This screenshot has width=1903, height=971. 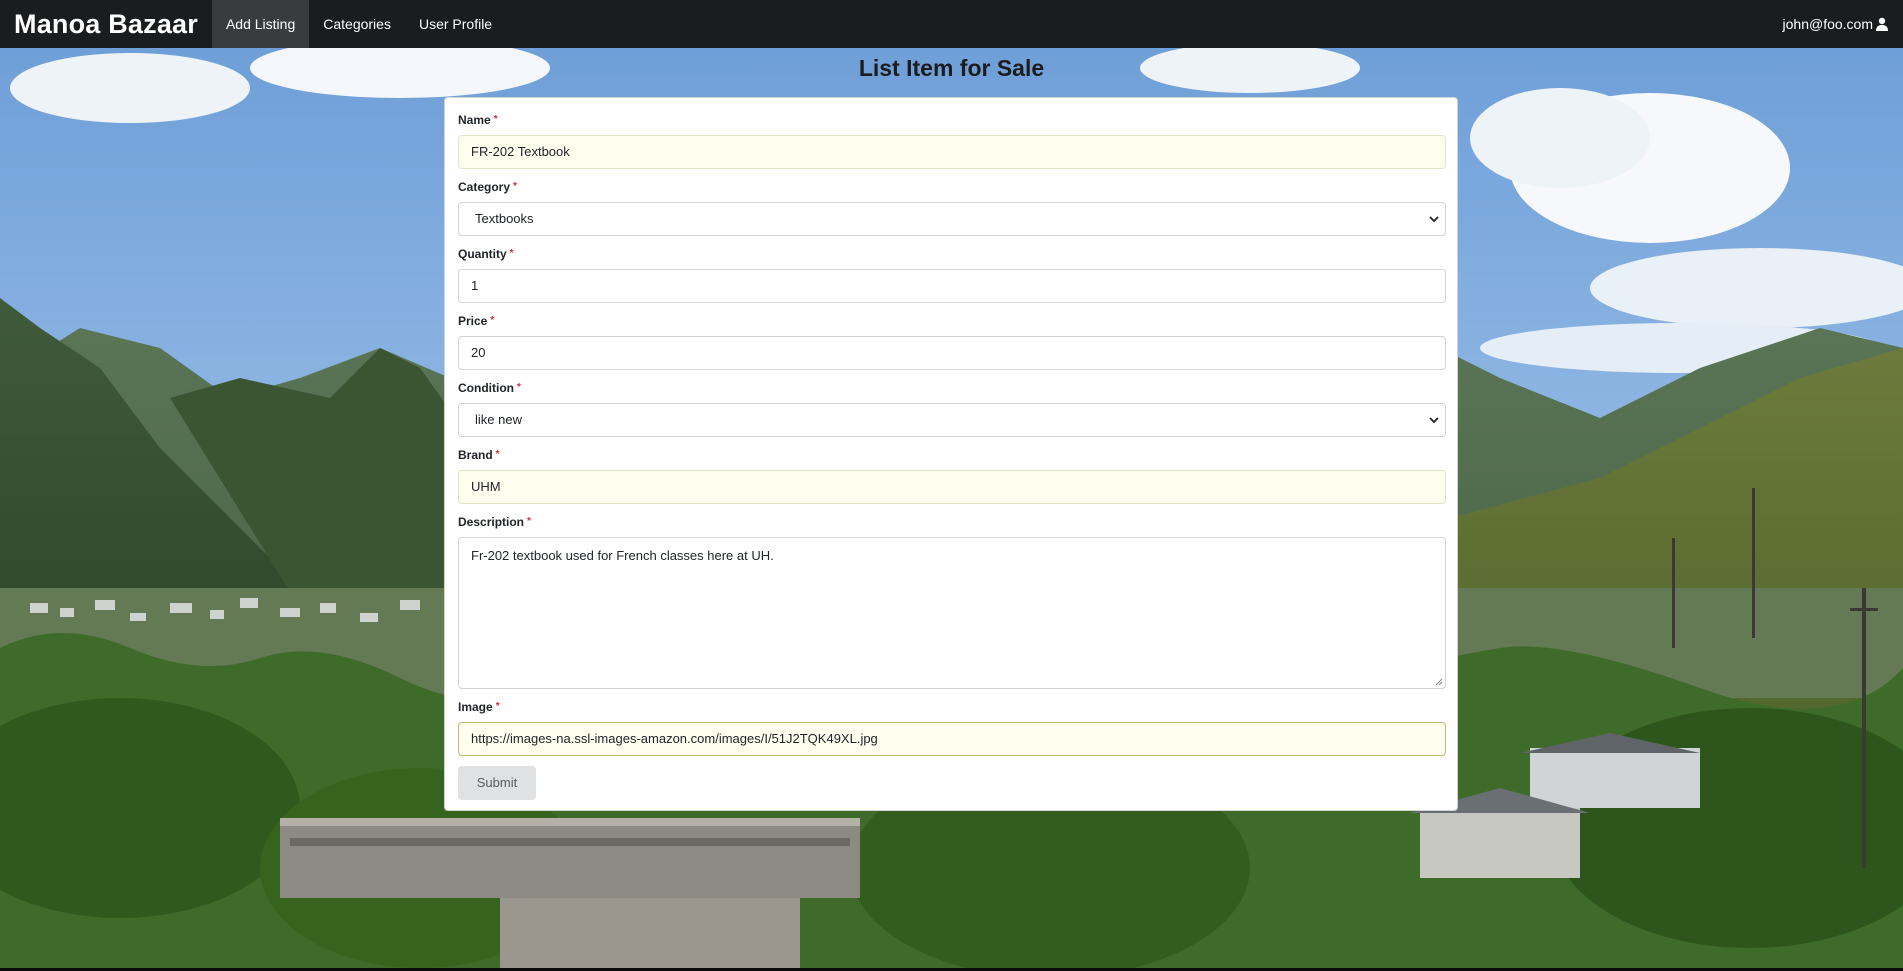 I want to click on submit-button: Submit, so click(x=497, y=783).